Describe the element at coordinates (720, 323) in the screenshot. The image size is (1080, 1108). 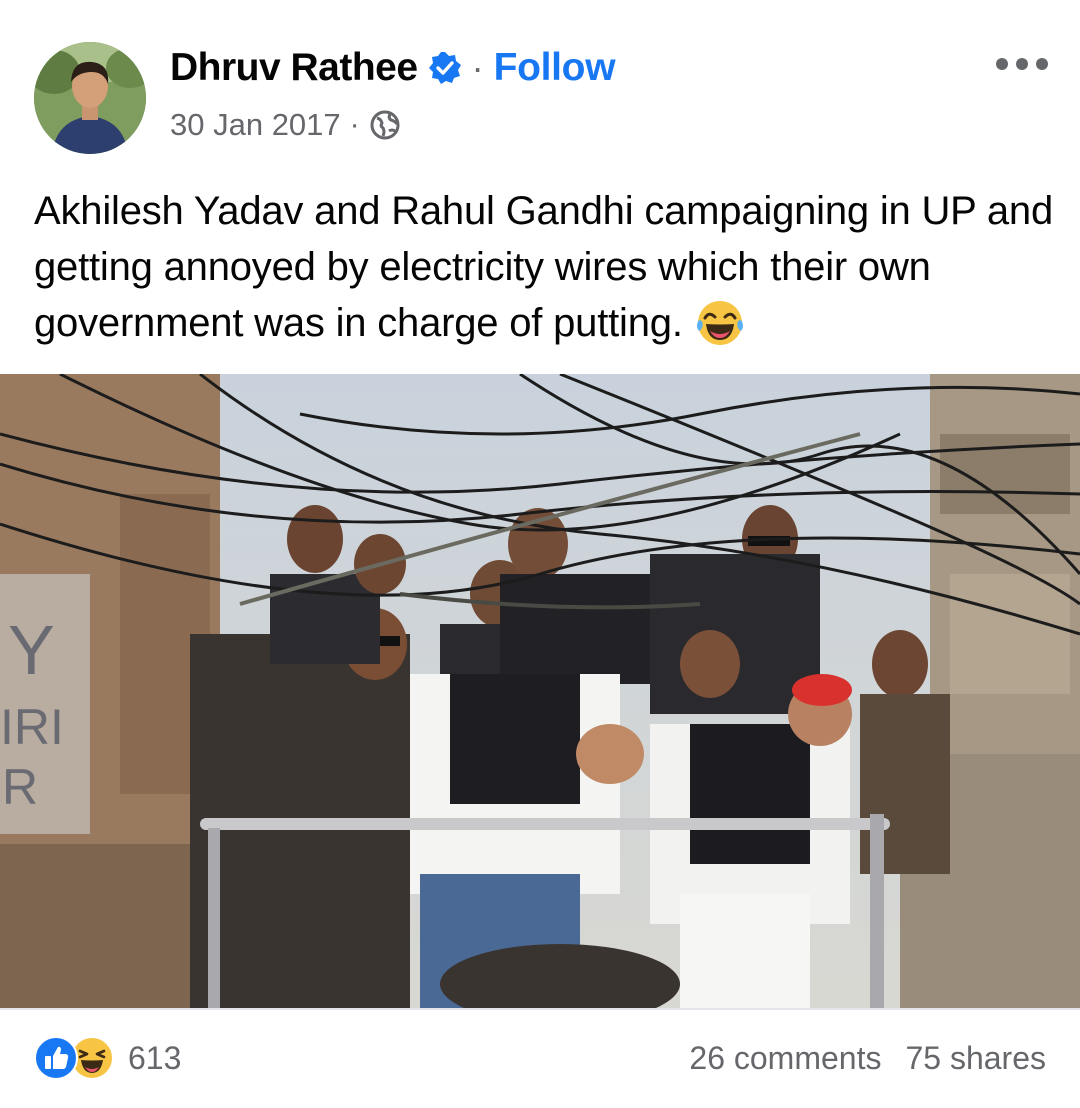
I see `laughing-crying-emoji-icon` at that location.